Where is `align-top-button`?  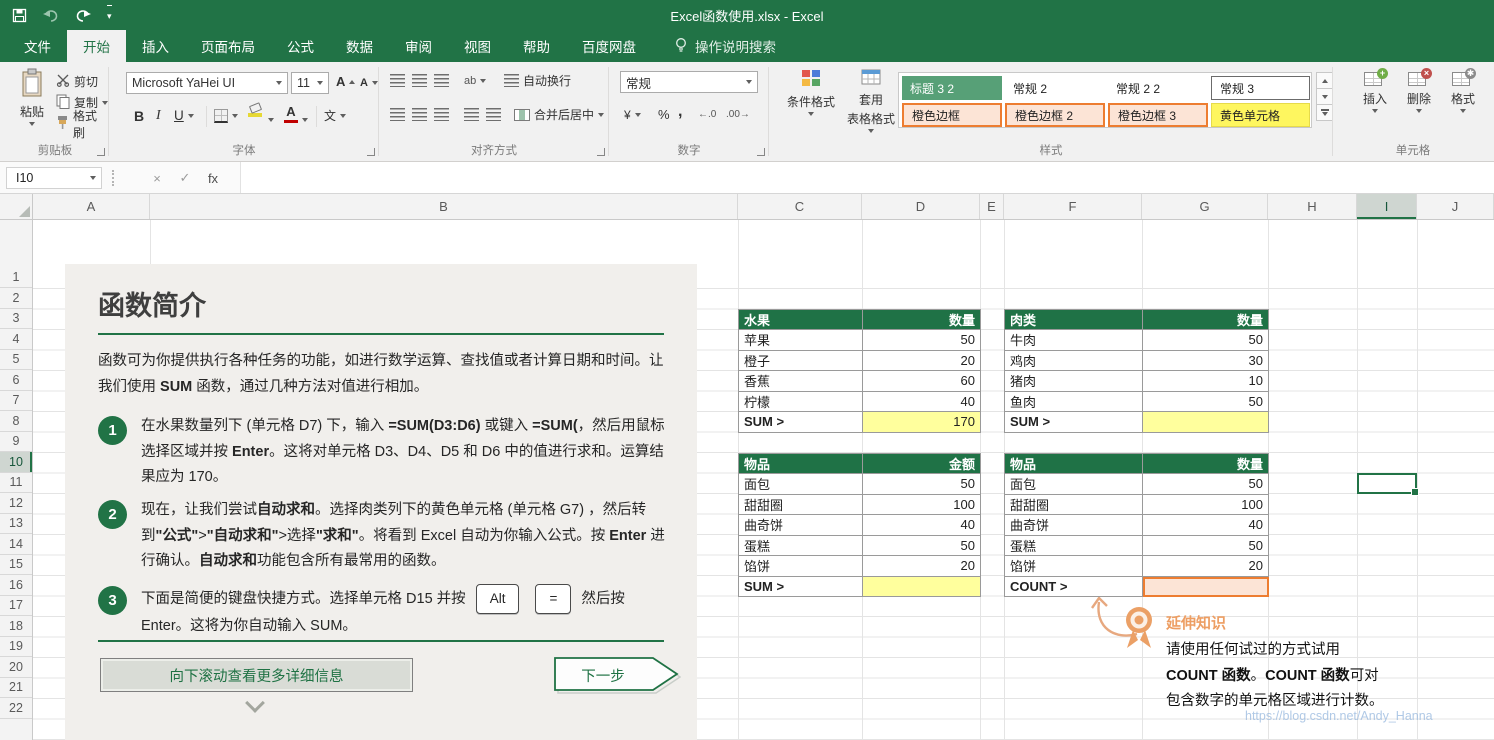 align-top-button is located at coordinates (397, 80).